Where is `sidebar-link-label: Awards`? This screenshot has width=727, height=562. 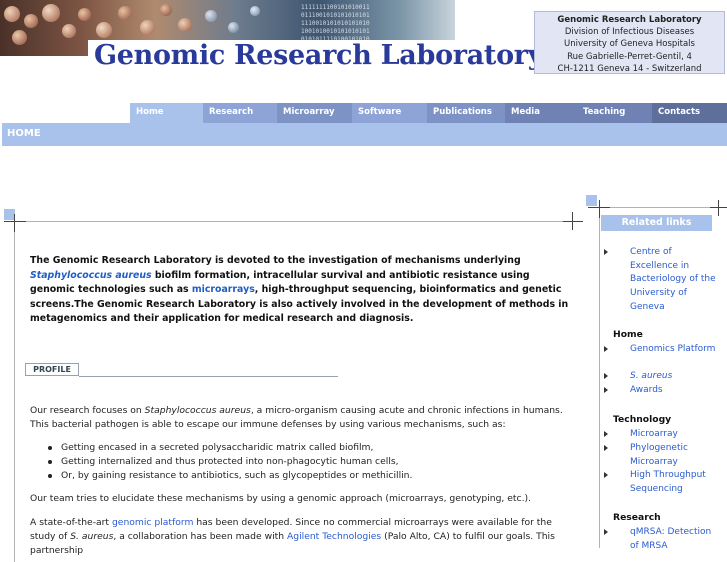
sidebar-link-label: Awards is located at coordinates (646, 390).